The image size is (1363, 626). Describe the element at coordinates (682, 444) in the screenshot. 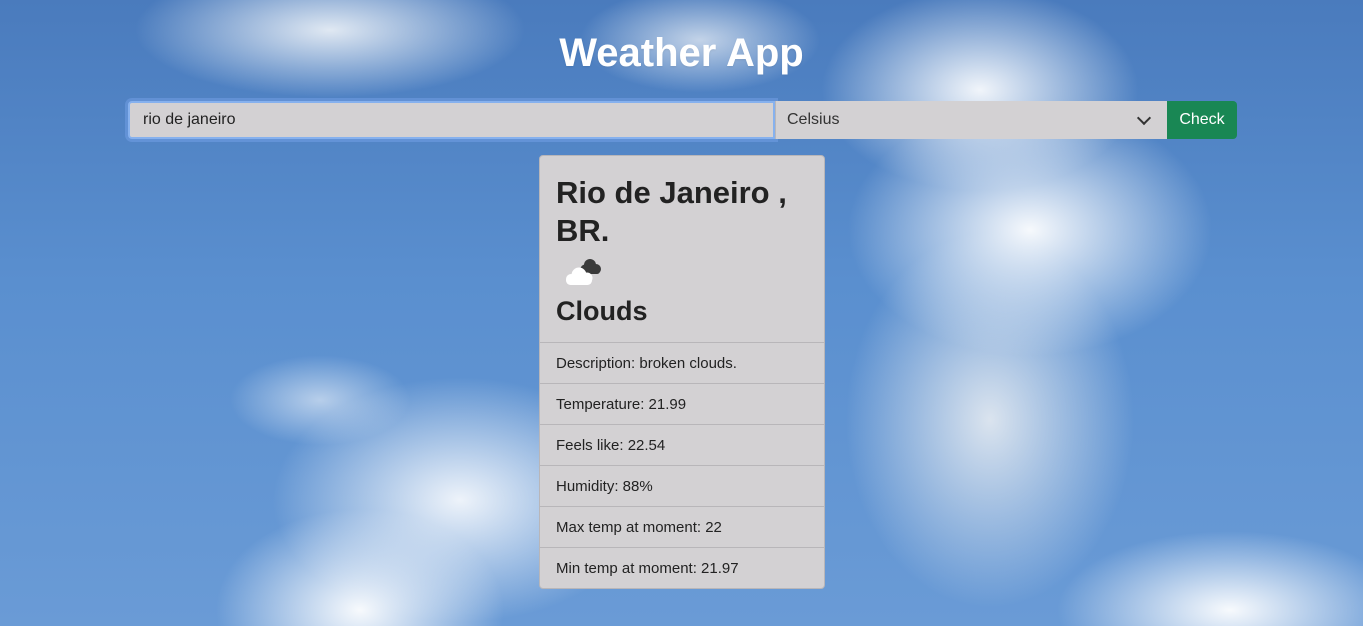

I see `detail-feels-like: Feels like: 22.54` at that location.